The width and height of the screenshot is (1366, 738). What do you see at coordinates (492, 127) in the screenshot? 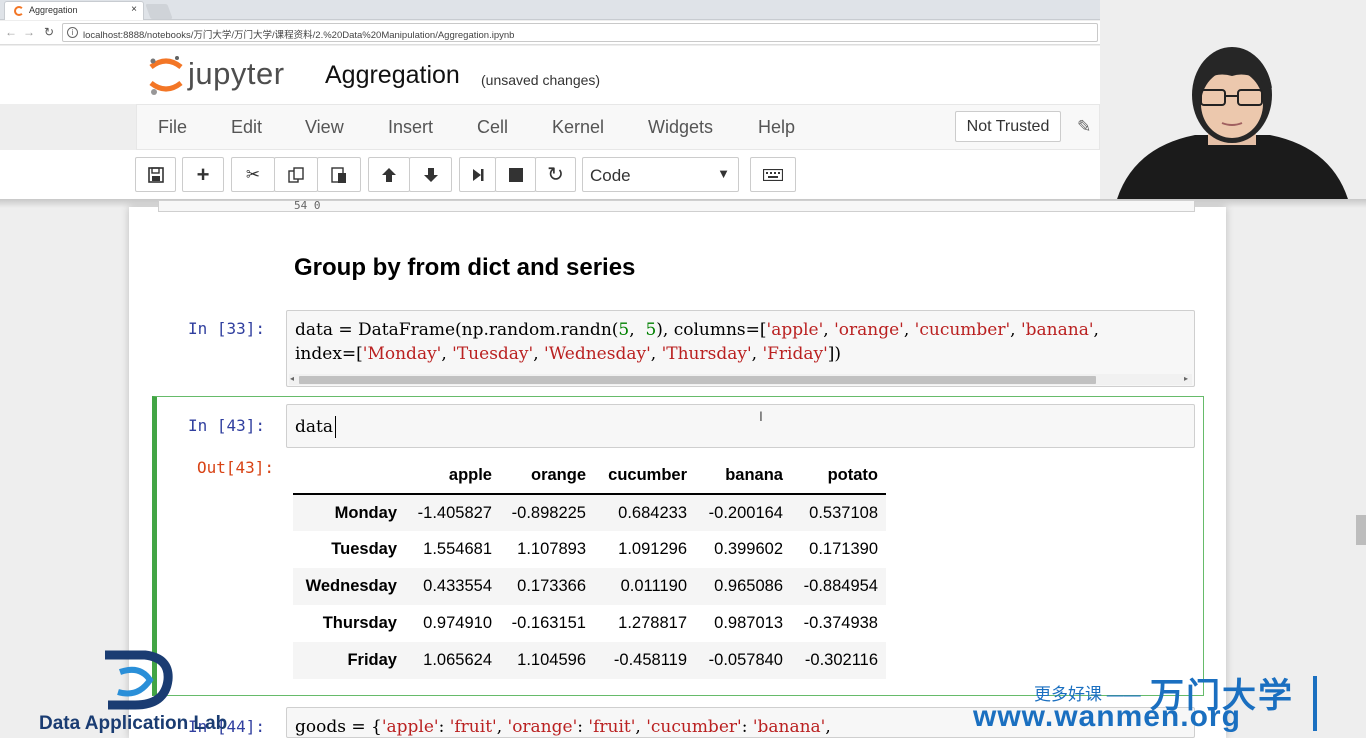
I see `menu-cell: Cell` at bounding box center [492, 127].